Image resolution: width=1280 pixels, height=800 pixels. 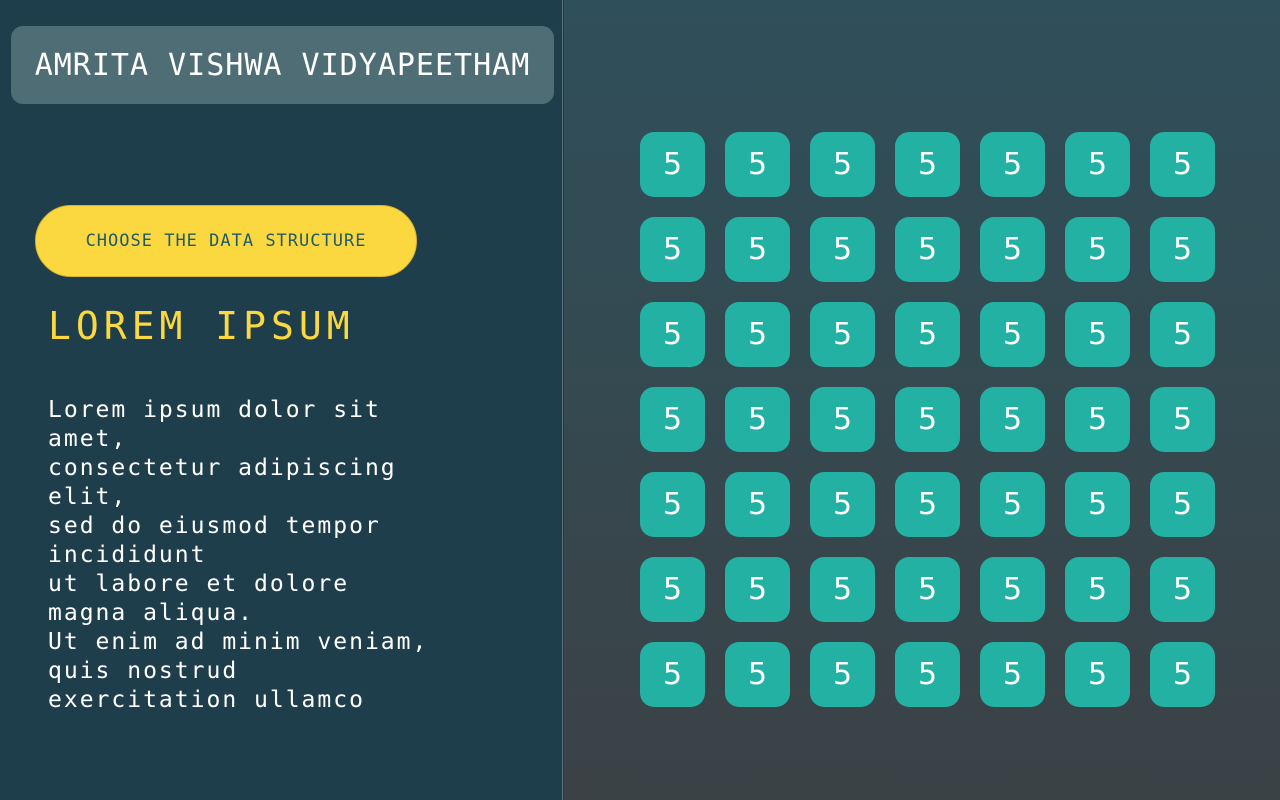 What do you see at coordinates (201, 326) in the screenshot?
I see `section-heading: LOREM IPSUM` at bounding box center [201, 326].